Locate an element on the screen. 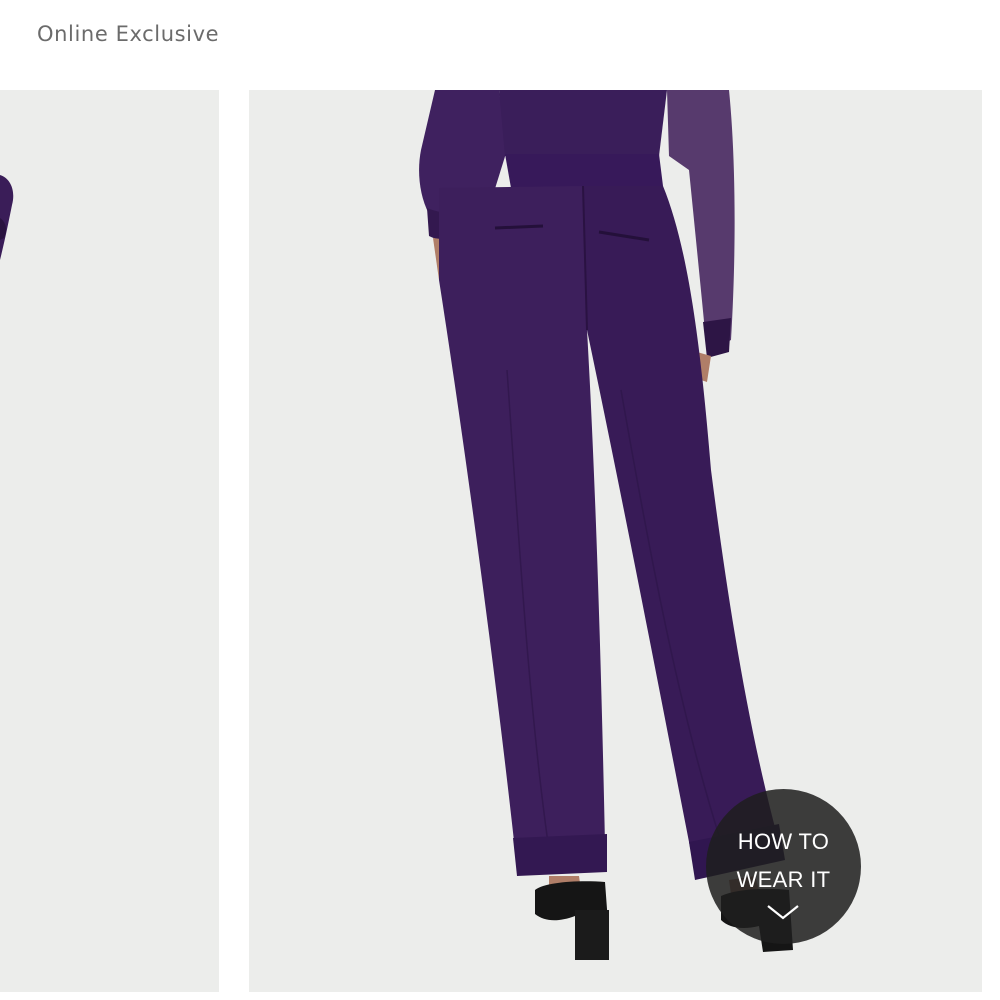 This screenshot has height=1000, width=1000. product-photo-previous is located at coordinates (7, 217).